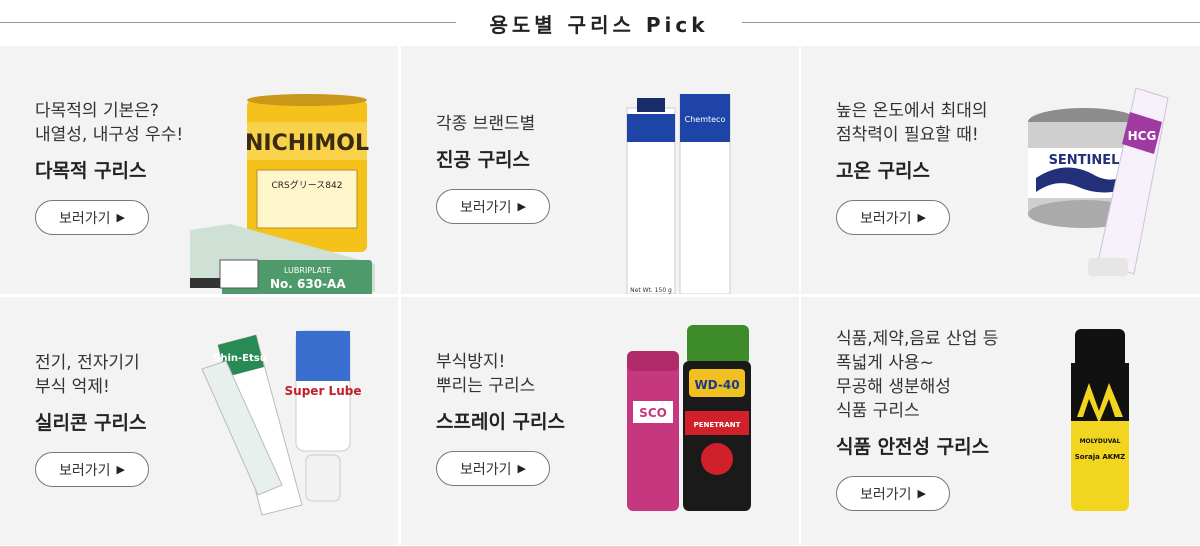 This screenshot has width=1200, height=546. I want to click on spray-grease-product-image: SCO WD-40 PENETRANT, so click(689, 418).